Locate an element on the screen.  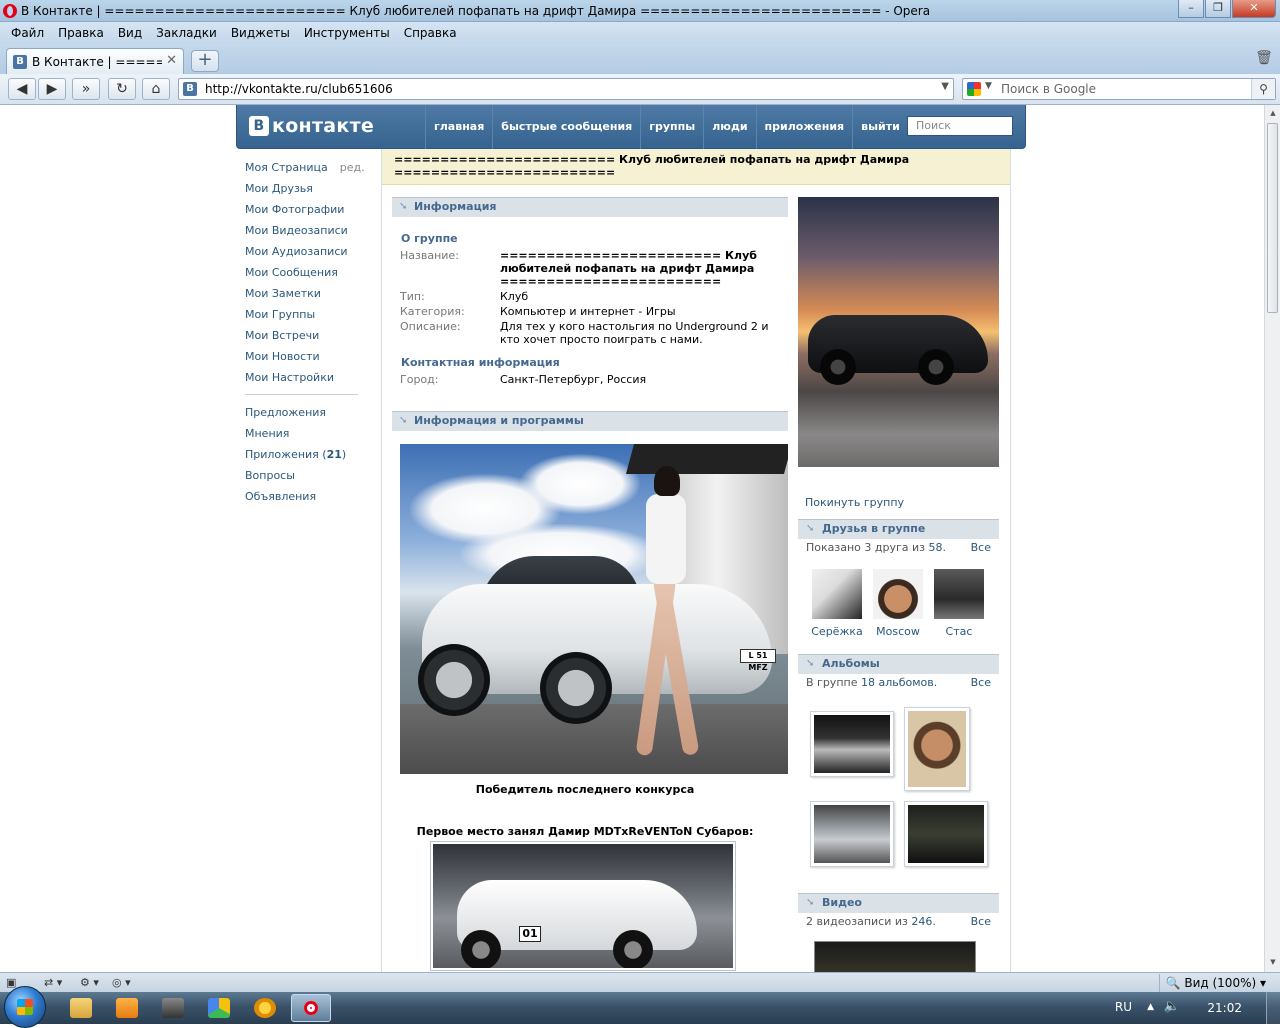
clock: 21:02 is located at coordinates (1224, 1008).